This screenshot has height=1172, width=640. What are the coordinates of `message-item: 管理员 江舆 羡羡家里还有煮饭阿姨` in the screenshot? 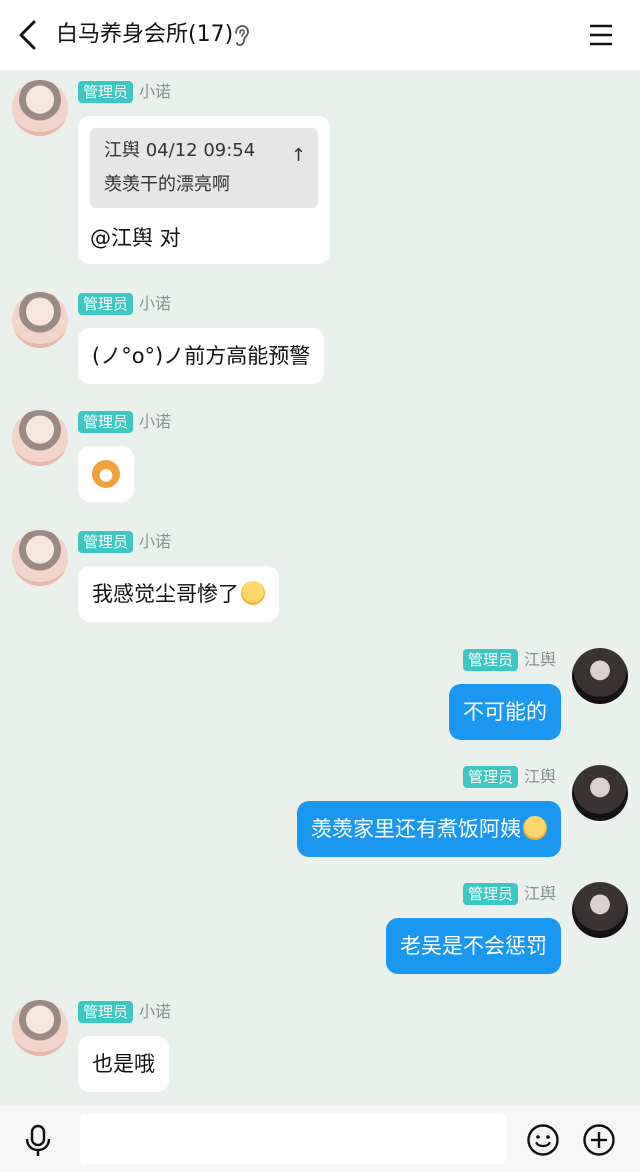 It's located at (320, 813).